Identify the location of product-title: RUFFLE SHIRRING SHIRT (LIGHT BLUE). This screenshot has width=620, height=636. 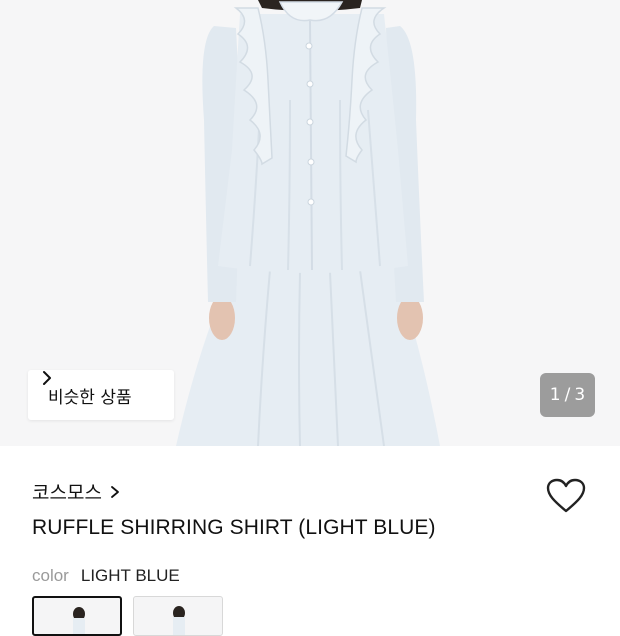
(234, 527).